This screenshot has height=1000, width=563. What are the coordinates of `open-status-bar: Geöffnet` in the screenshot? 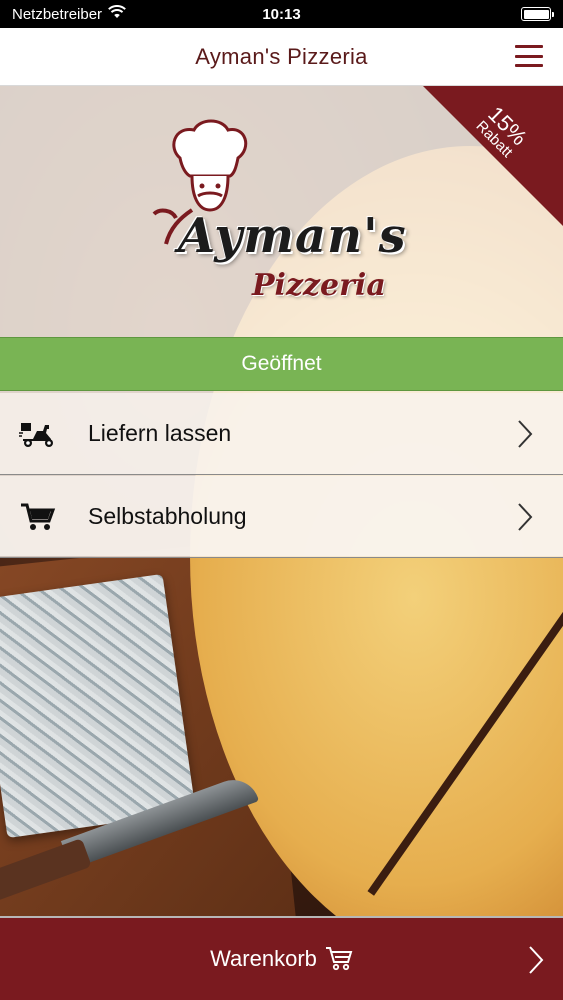 It's located at (281, 364).